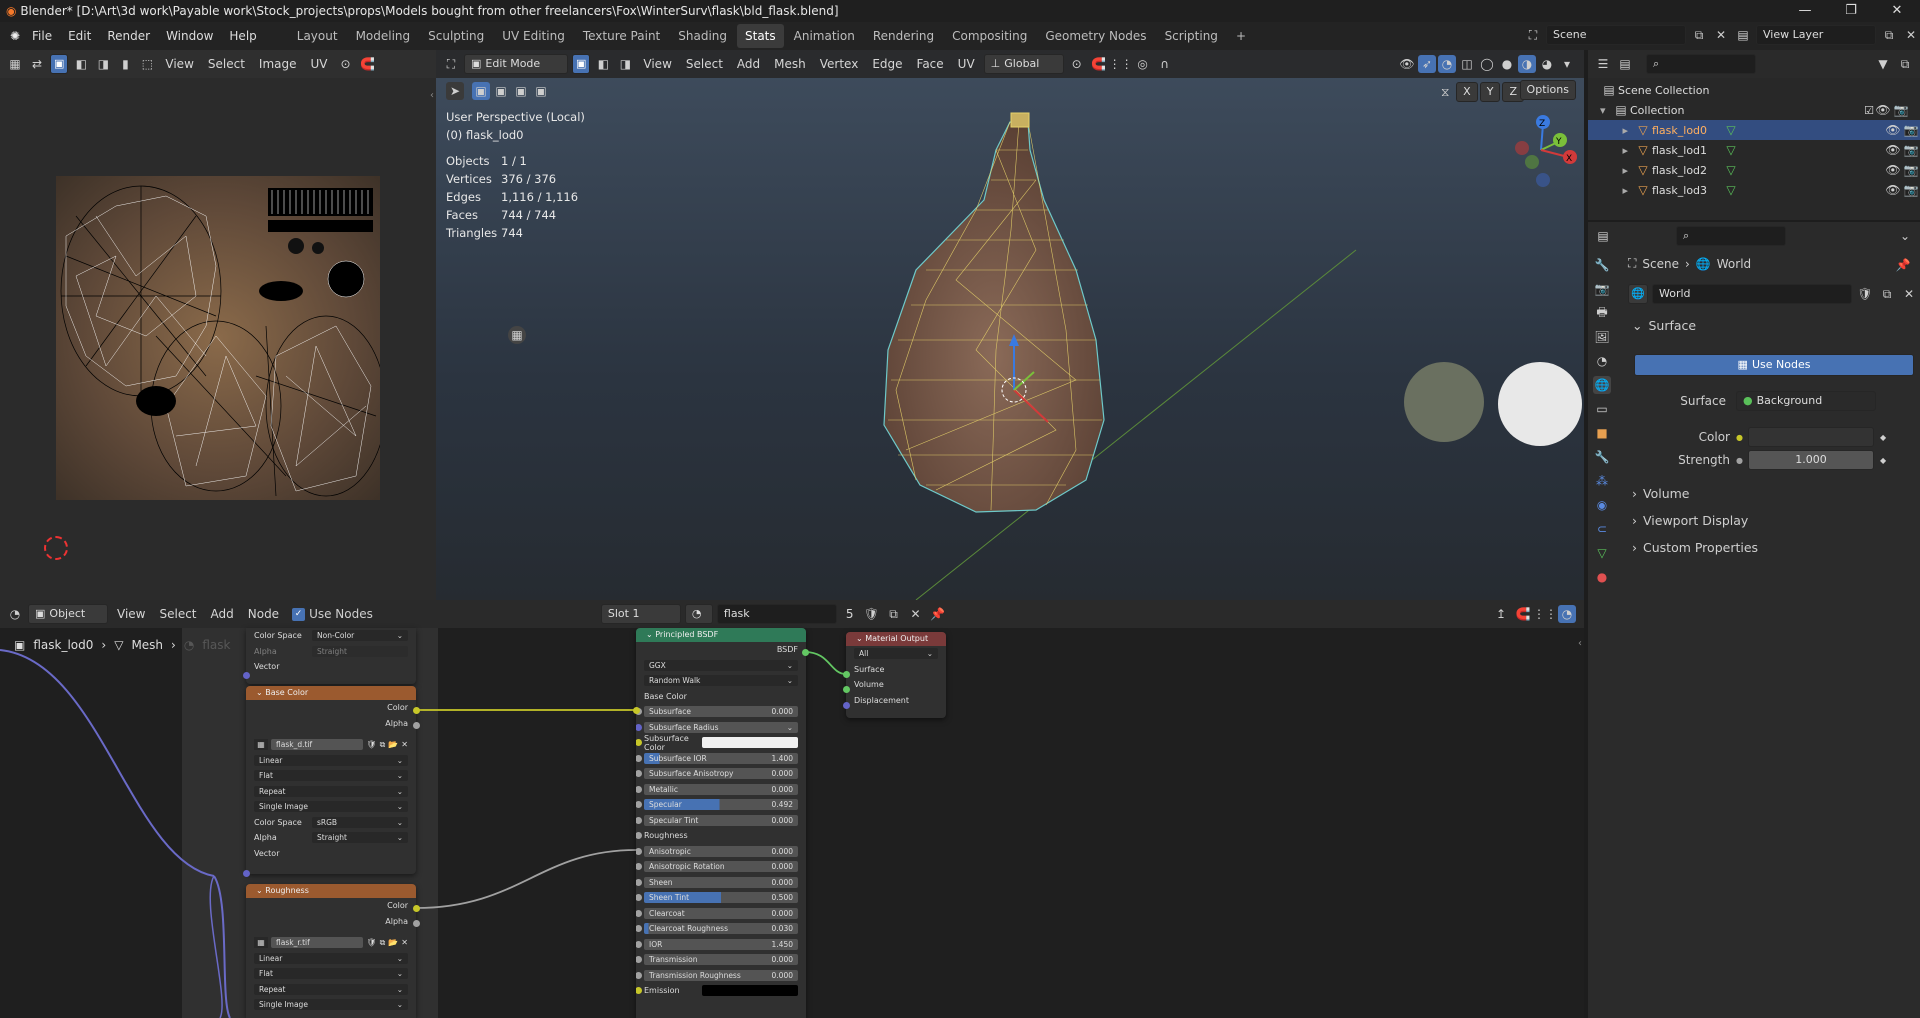 This screenshot has width=1920, height=1018. What do you see at coordinates (331, 891) in the screenshot?
I see `node-header: ⌄ Roughness` at bounding box center [331, 891].